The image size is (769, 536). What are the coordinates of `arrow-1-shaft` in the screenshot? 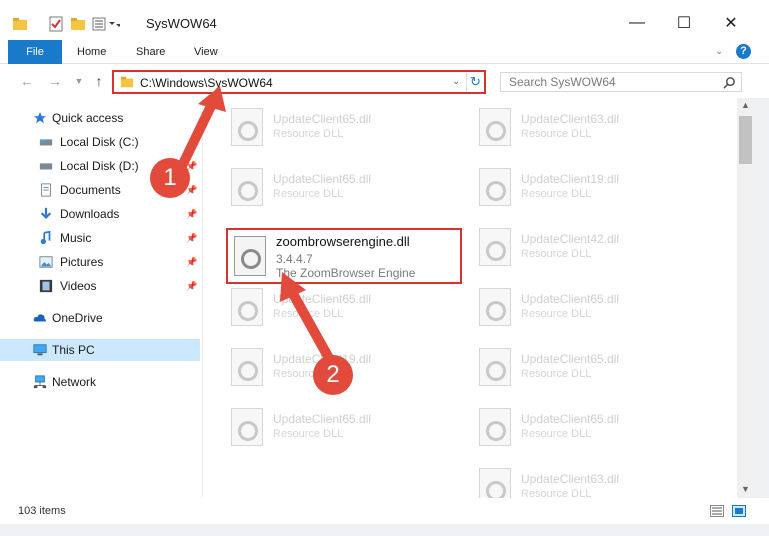 It's located at (196, 137).